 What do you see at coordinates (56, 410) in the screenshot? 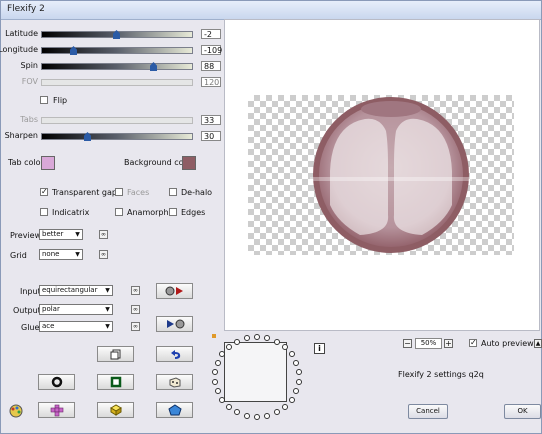
I see `cross-net-button` at bounding box center [56, 410].